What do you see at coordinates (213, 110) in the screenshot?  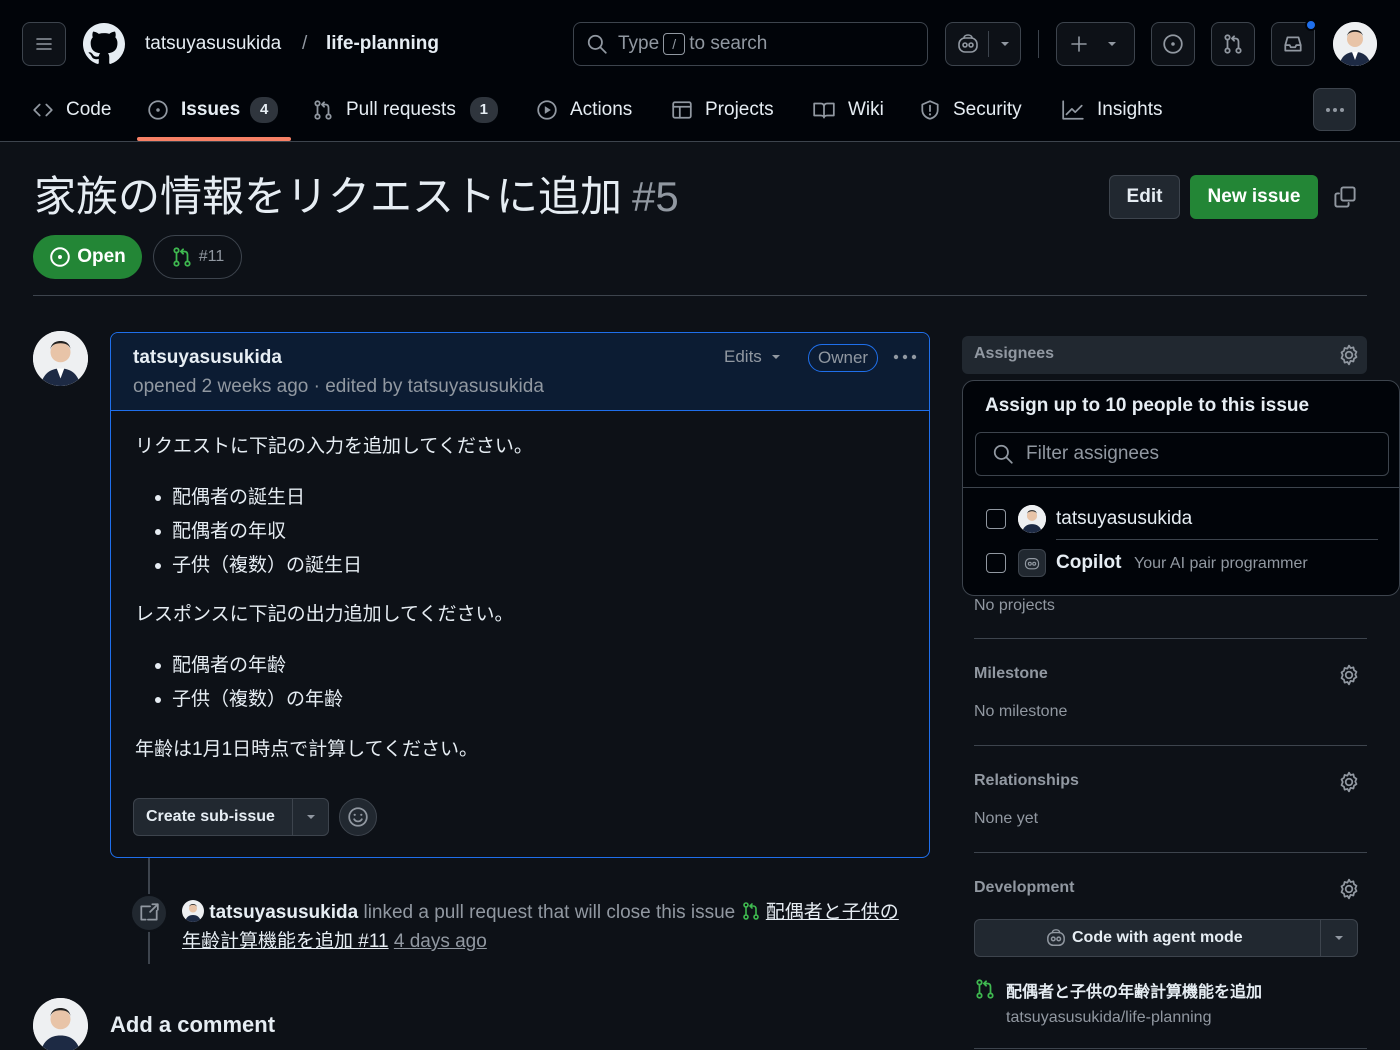 I see `tab-issues: Issues 4` at bounding box center [213, 110].